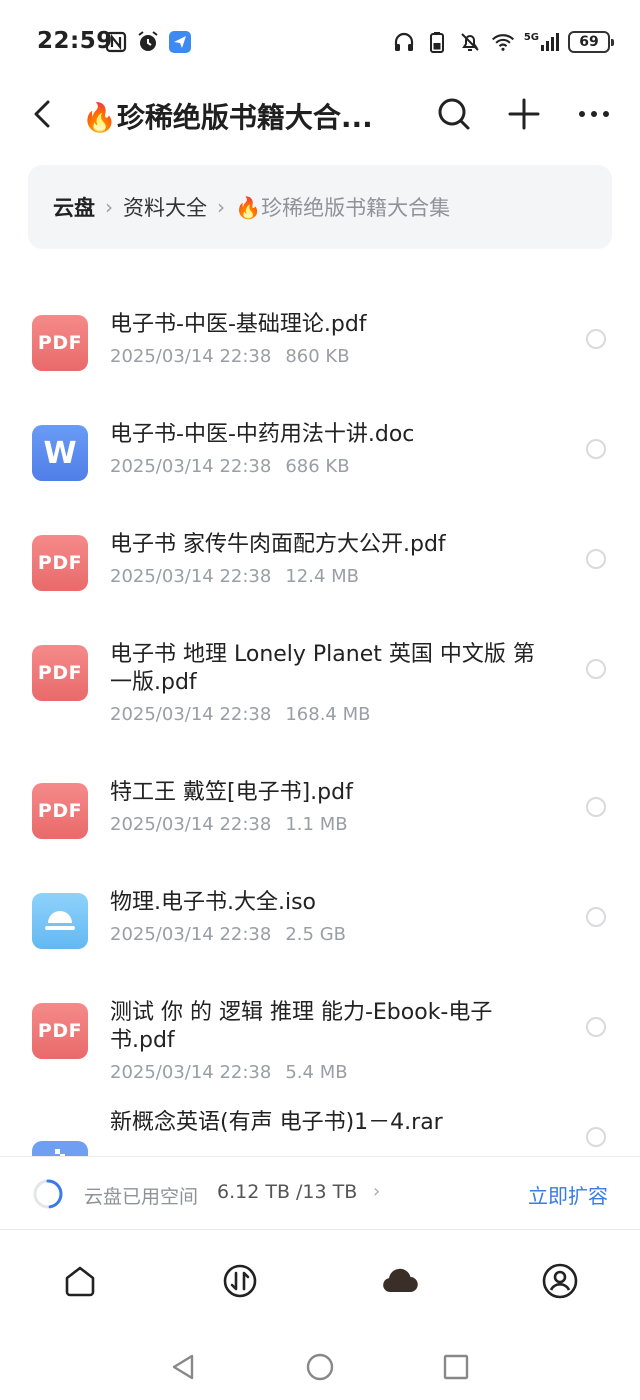 This screenshot has width=640, height=1400. I want to click on file-meta: 2025/03/14 22:38 168.4 MB, so click(240, 714).